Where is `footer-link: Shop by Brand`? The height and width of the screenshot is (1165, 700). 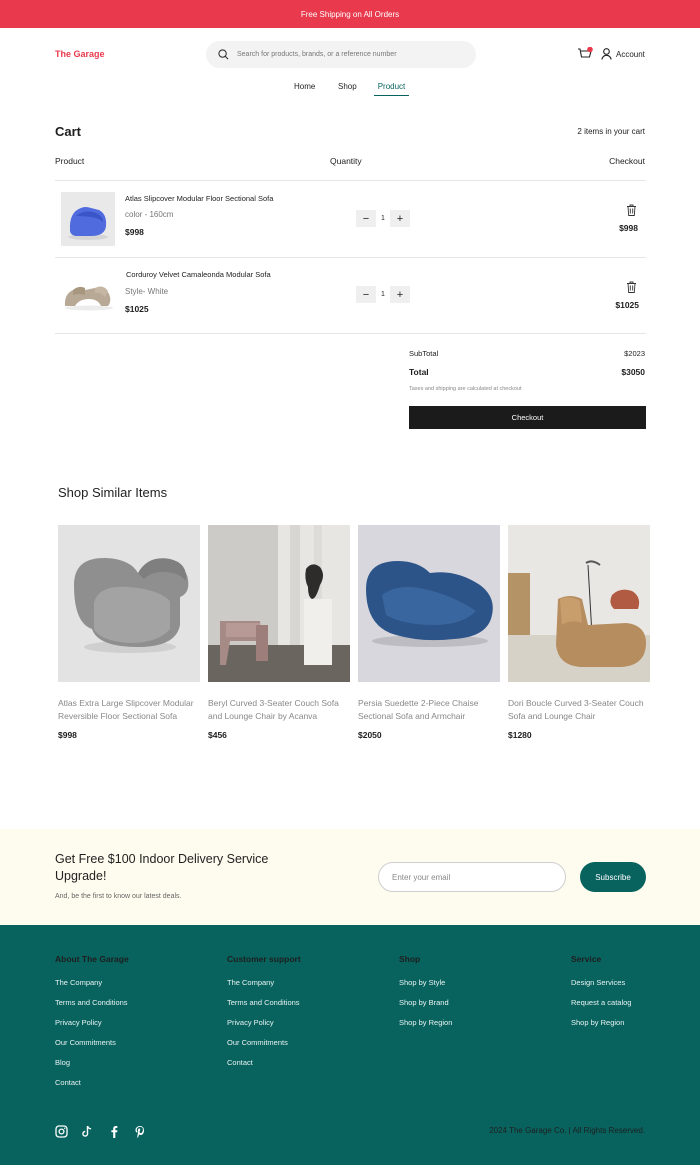
footer-link: Shop by Brand is located at coordinates (425, 1002).